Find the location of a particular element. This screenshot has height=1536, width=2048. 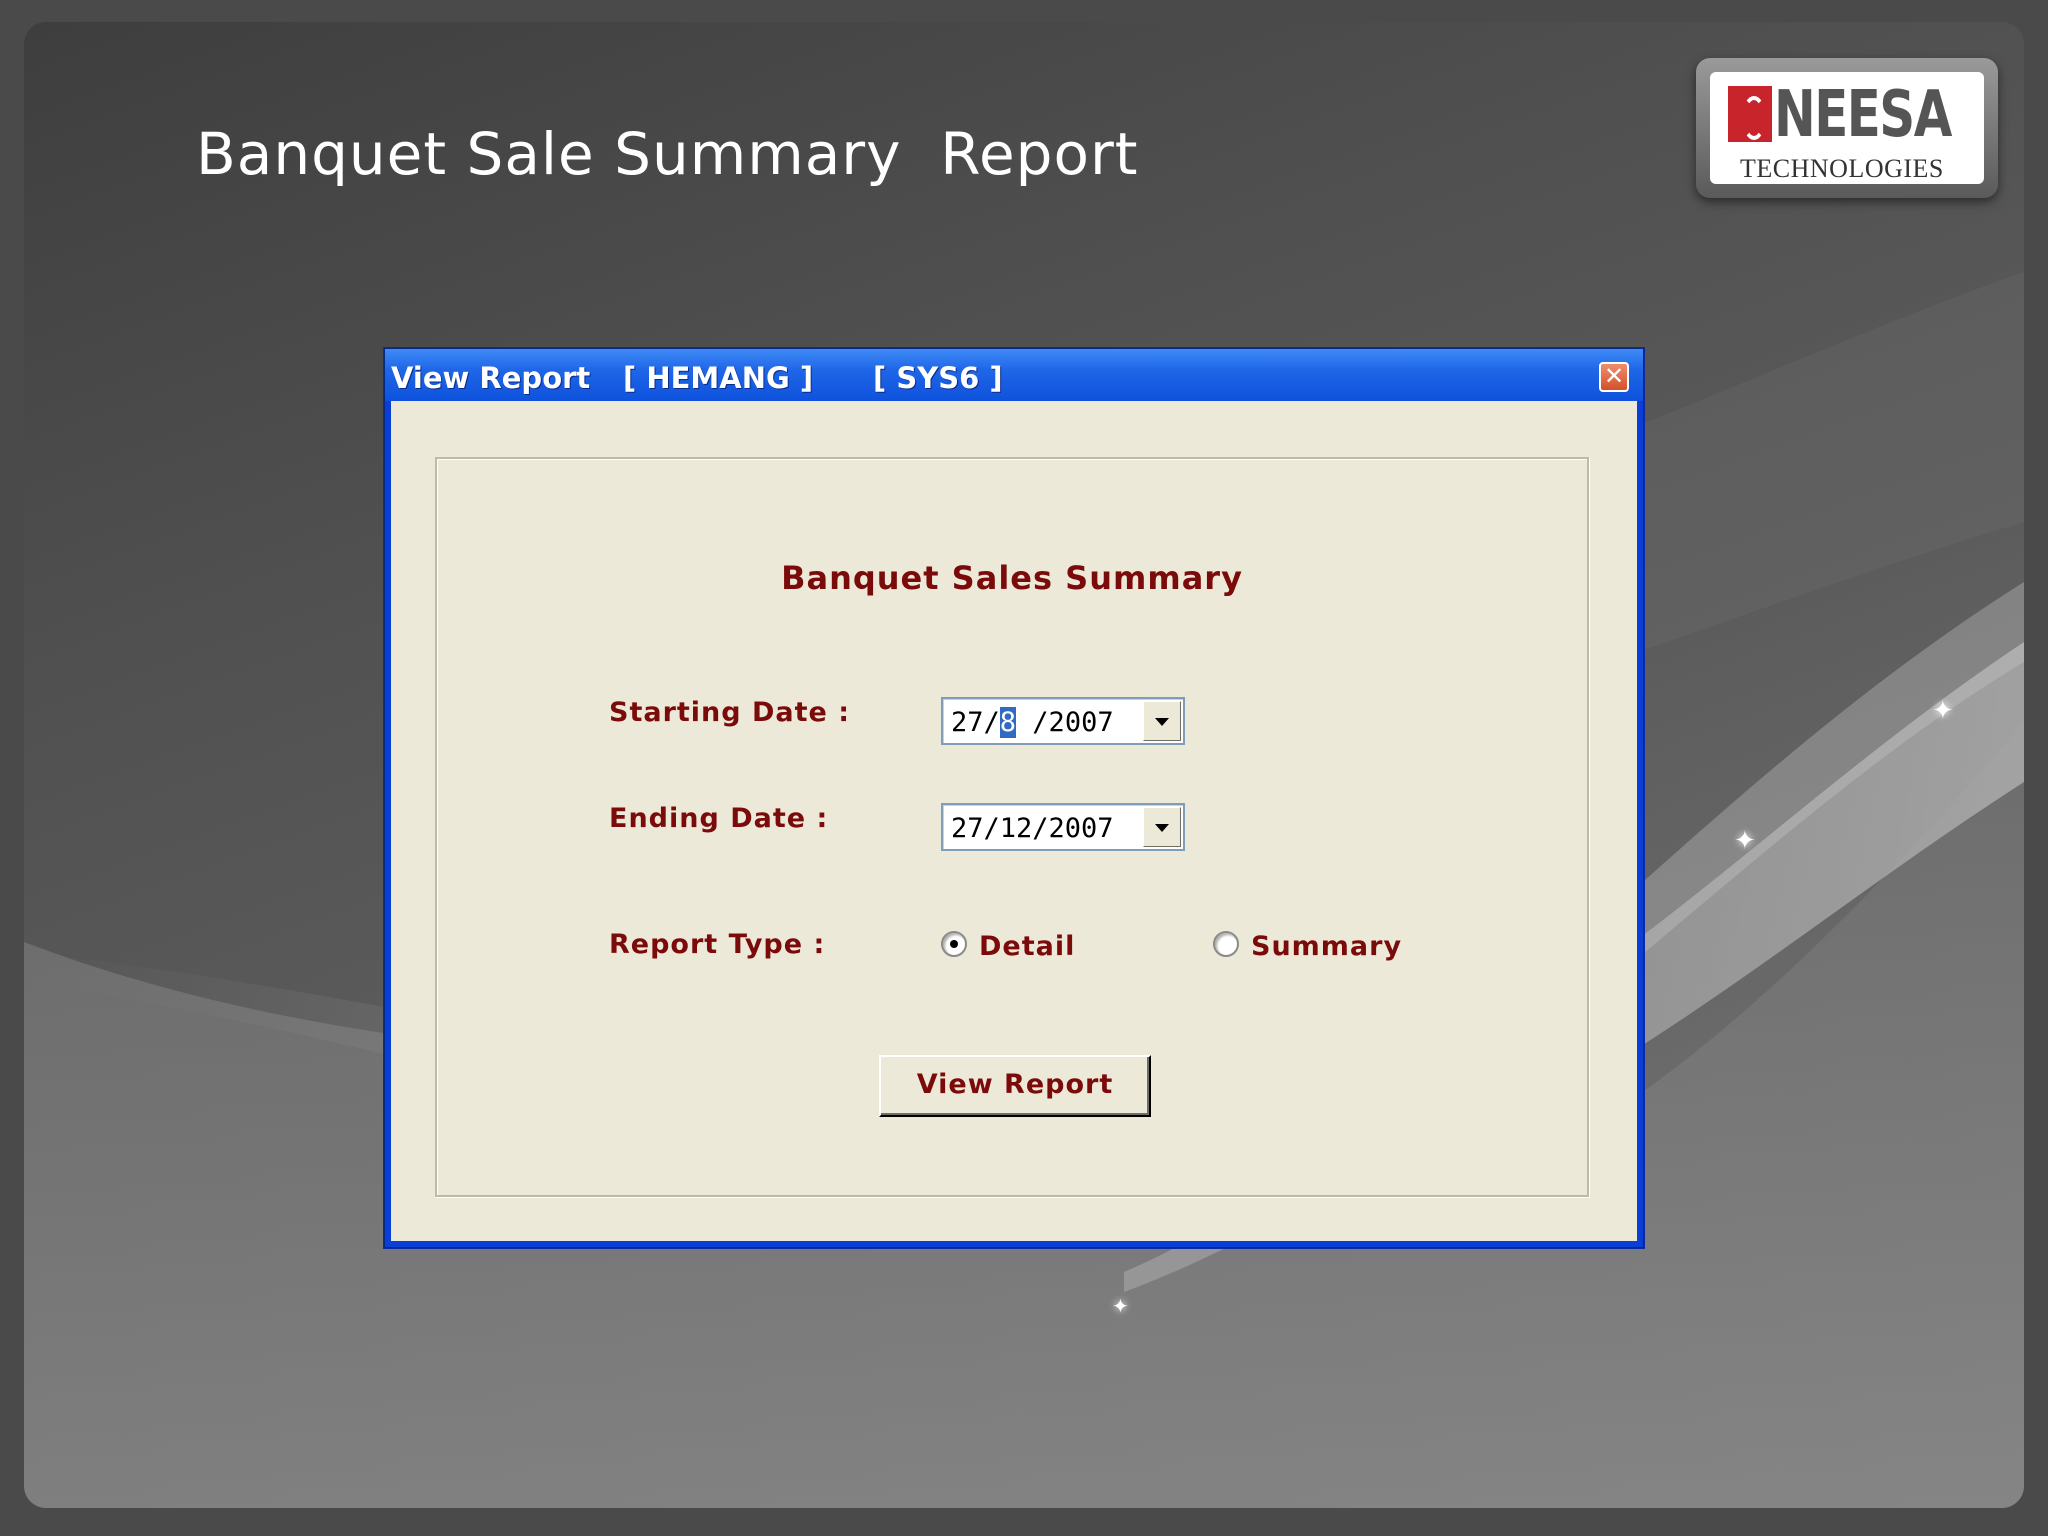

window-titlebar: View Report [ HEMANG ] [ SYS6 ] ✕ is located at coordinates (1014, 375).